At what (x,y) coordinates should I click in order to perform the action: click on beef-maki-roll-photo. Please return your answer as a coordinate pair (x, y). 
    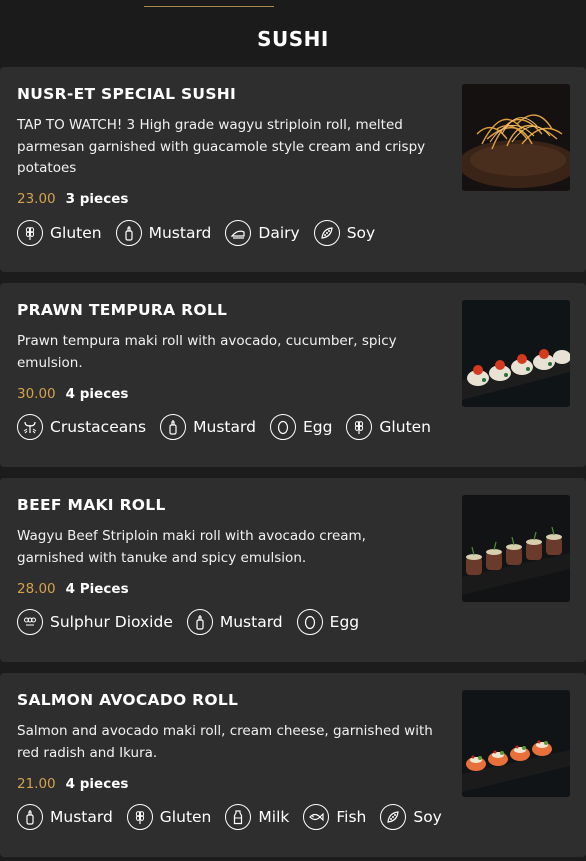
    Looking at the image, I should click on (516, 548).